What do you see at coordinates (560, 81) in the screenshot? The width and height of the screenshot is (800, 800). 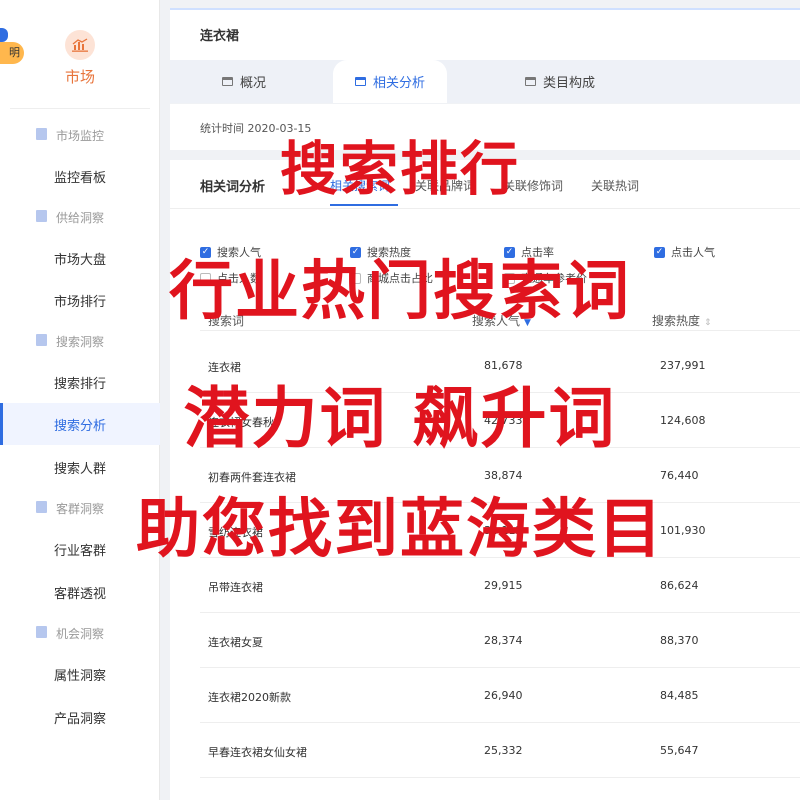 I see `tab-category-composition: 类目构成` at bounding box center [560, 81].